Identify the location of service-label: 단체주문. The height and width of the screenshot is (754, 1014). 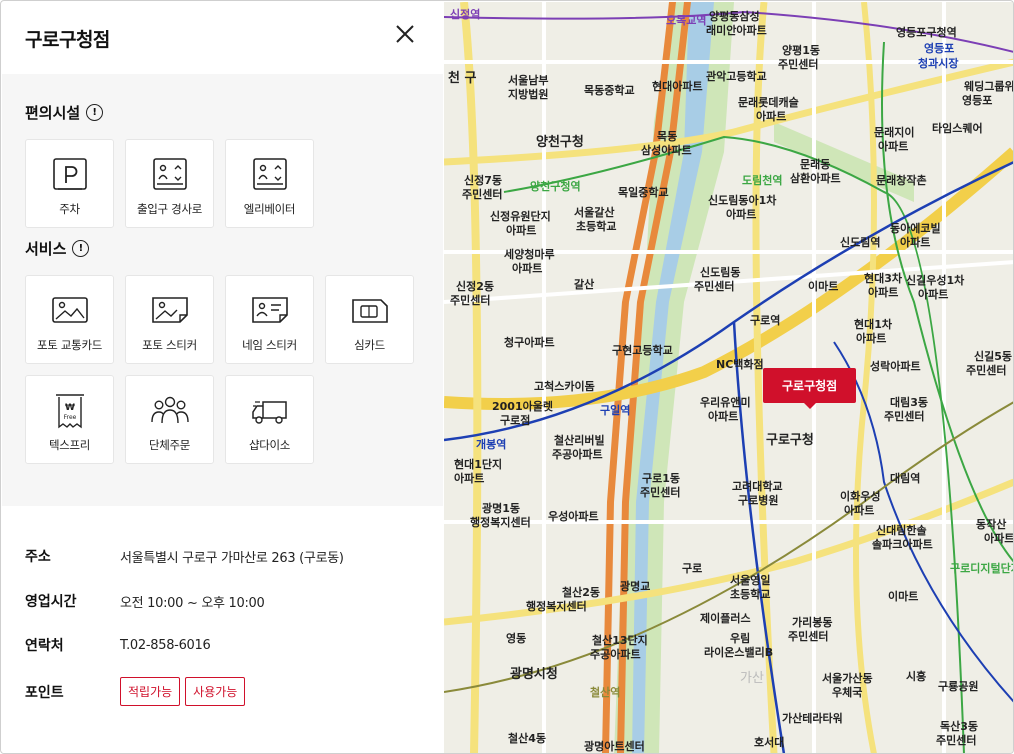
(169, 445).